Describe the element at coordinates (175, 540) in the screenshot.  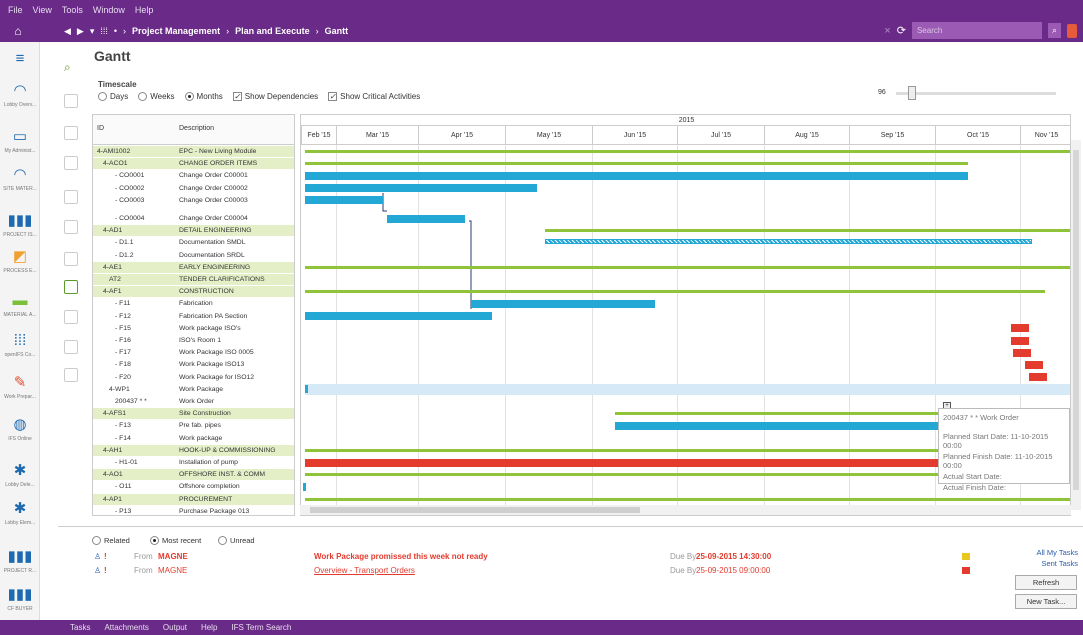
I see `filter-most-recent: Most recent` at that location.